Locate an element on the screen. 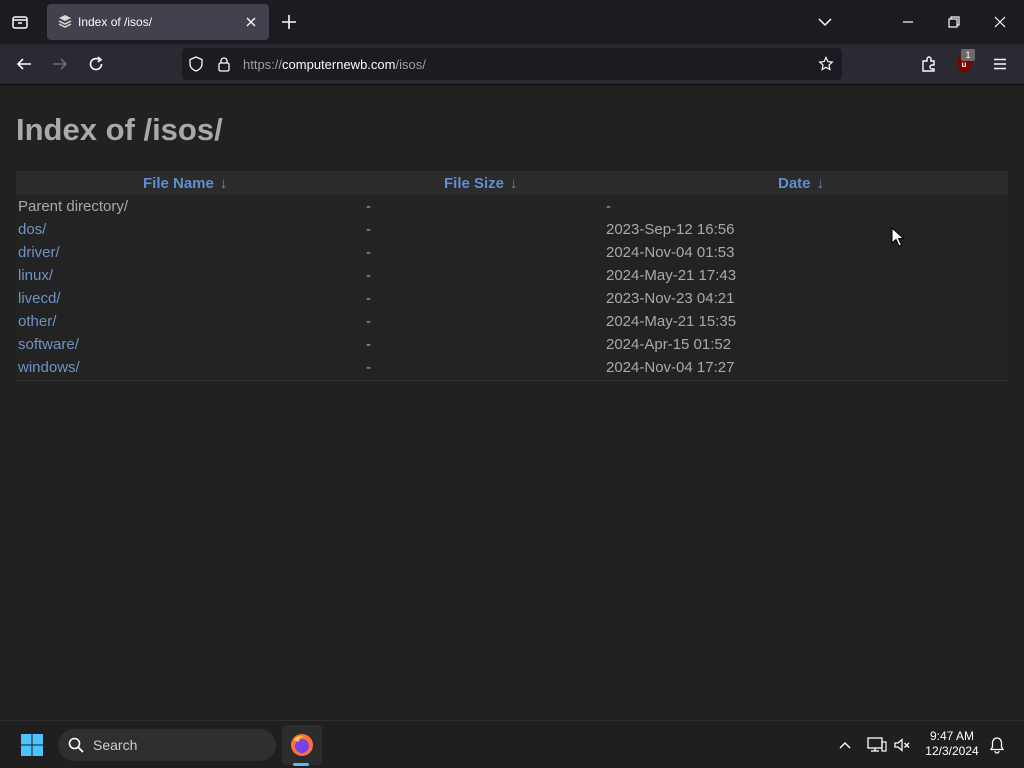  firefox-icon is located at coordinates (302, 745).